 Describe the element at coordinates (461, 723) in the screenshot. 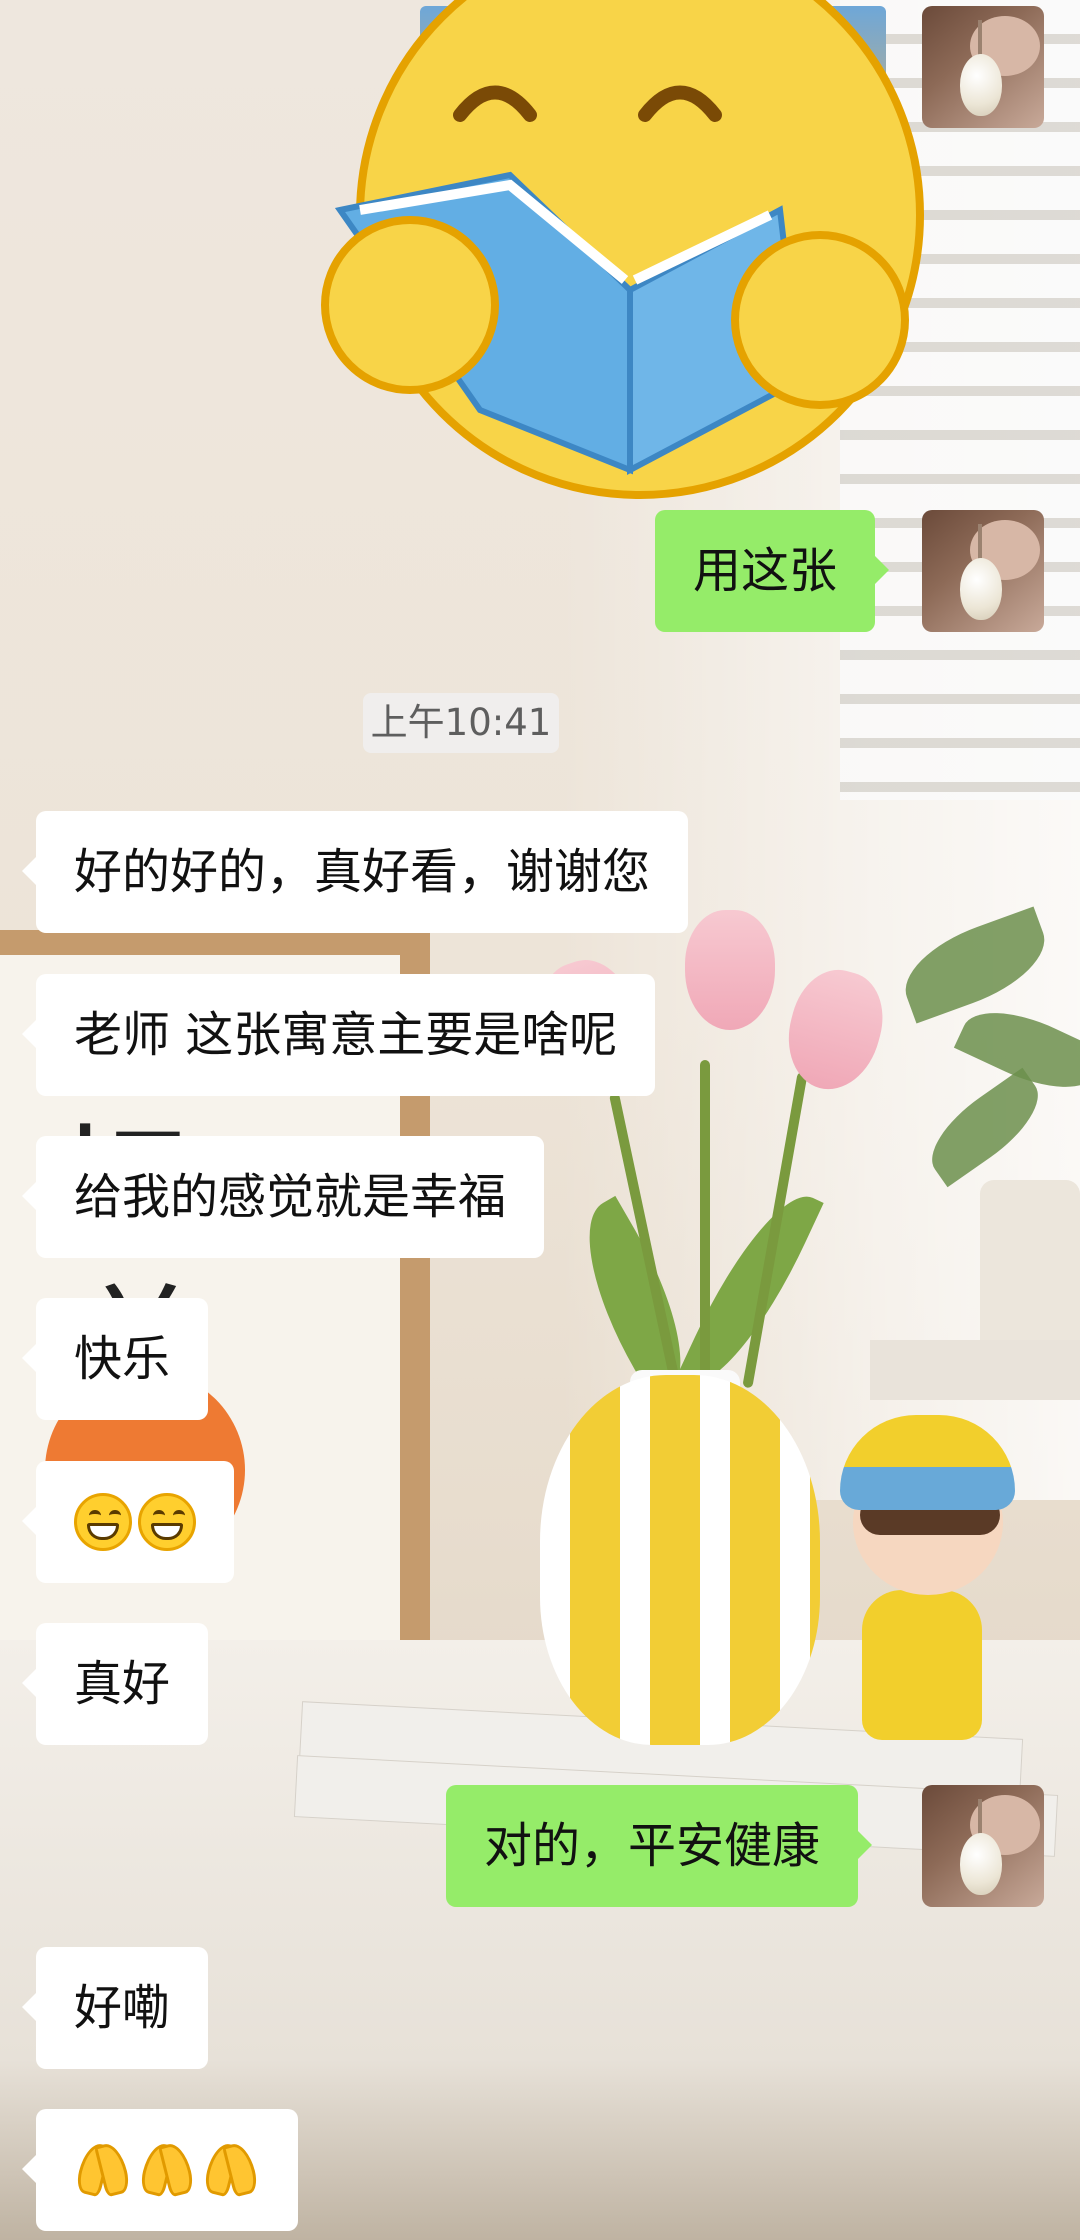

I see `message-timestamp: 上午10:41` at that location.